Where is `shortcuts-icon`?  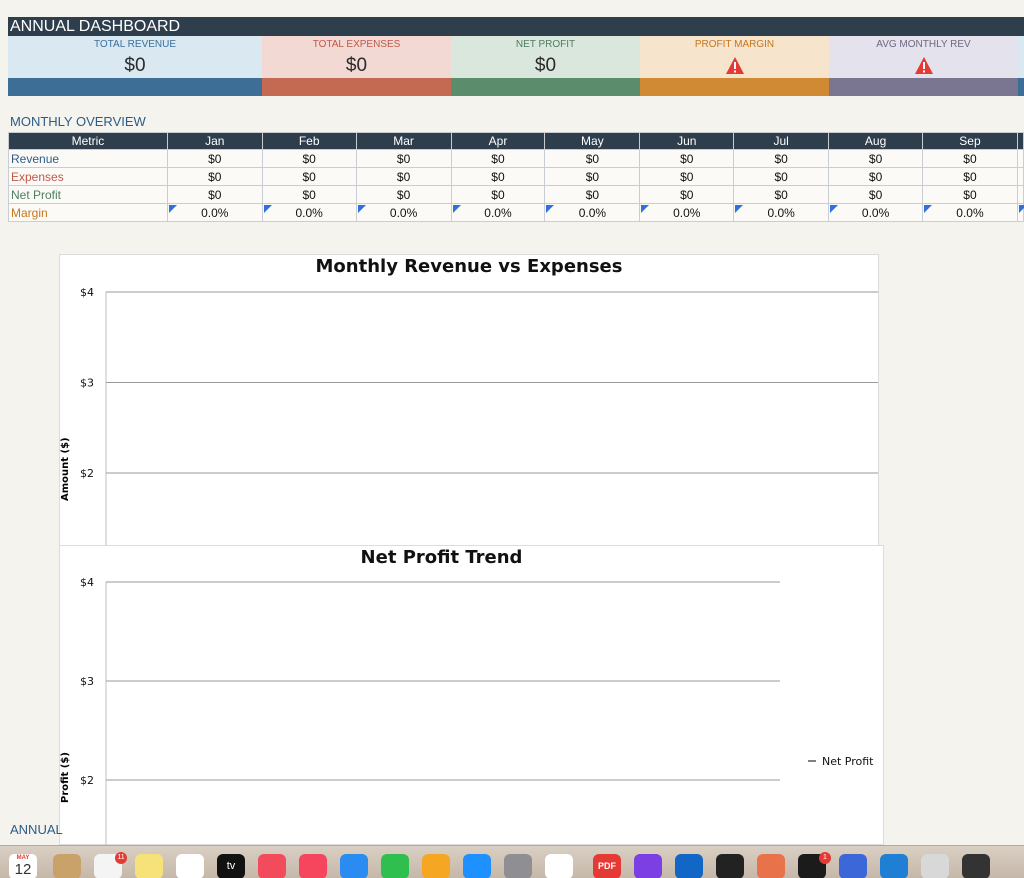 shortcuts-icon is located at coordinates (648, 866).